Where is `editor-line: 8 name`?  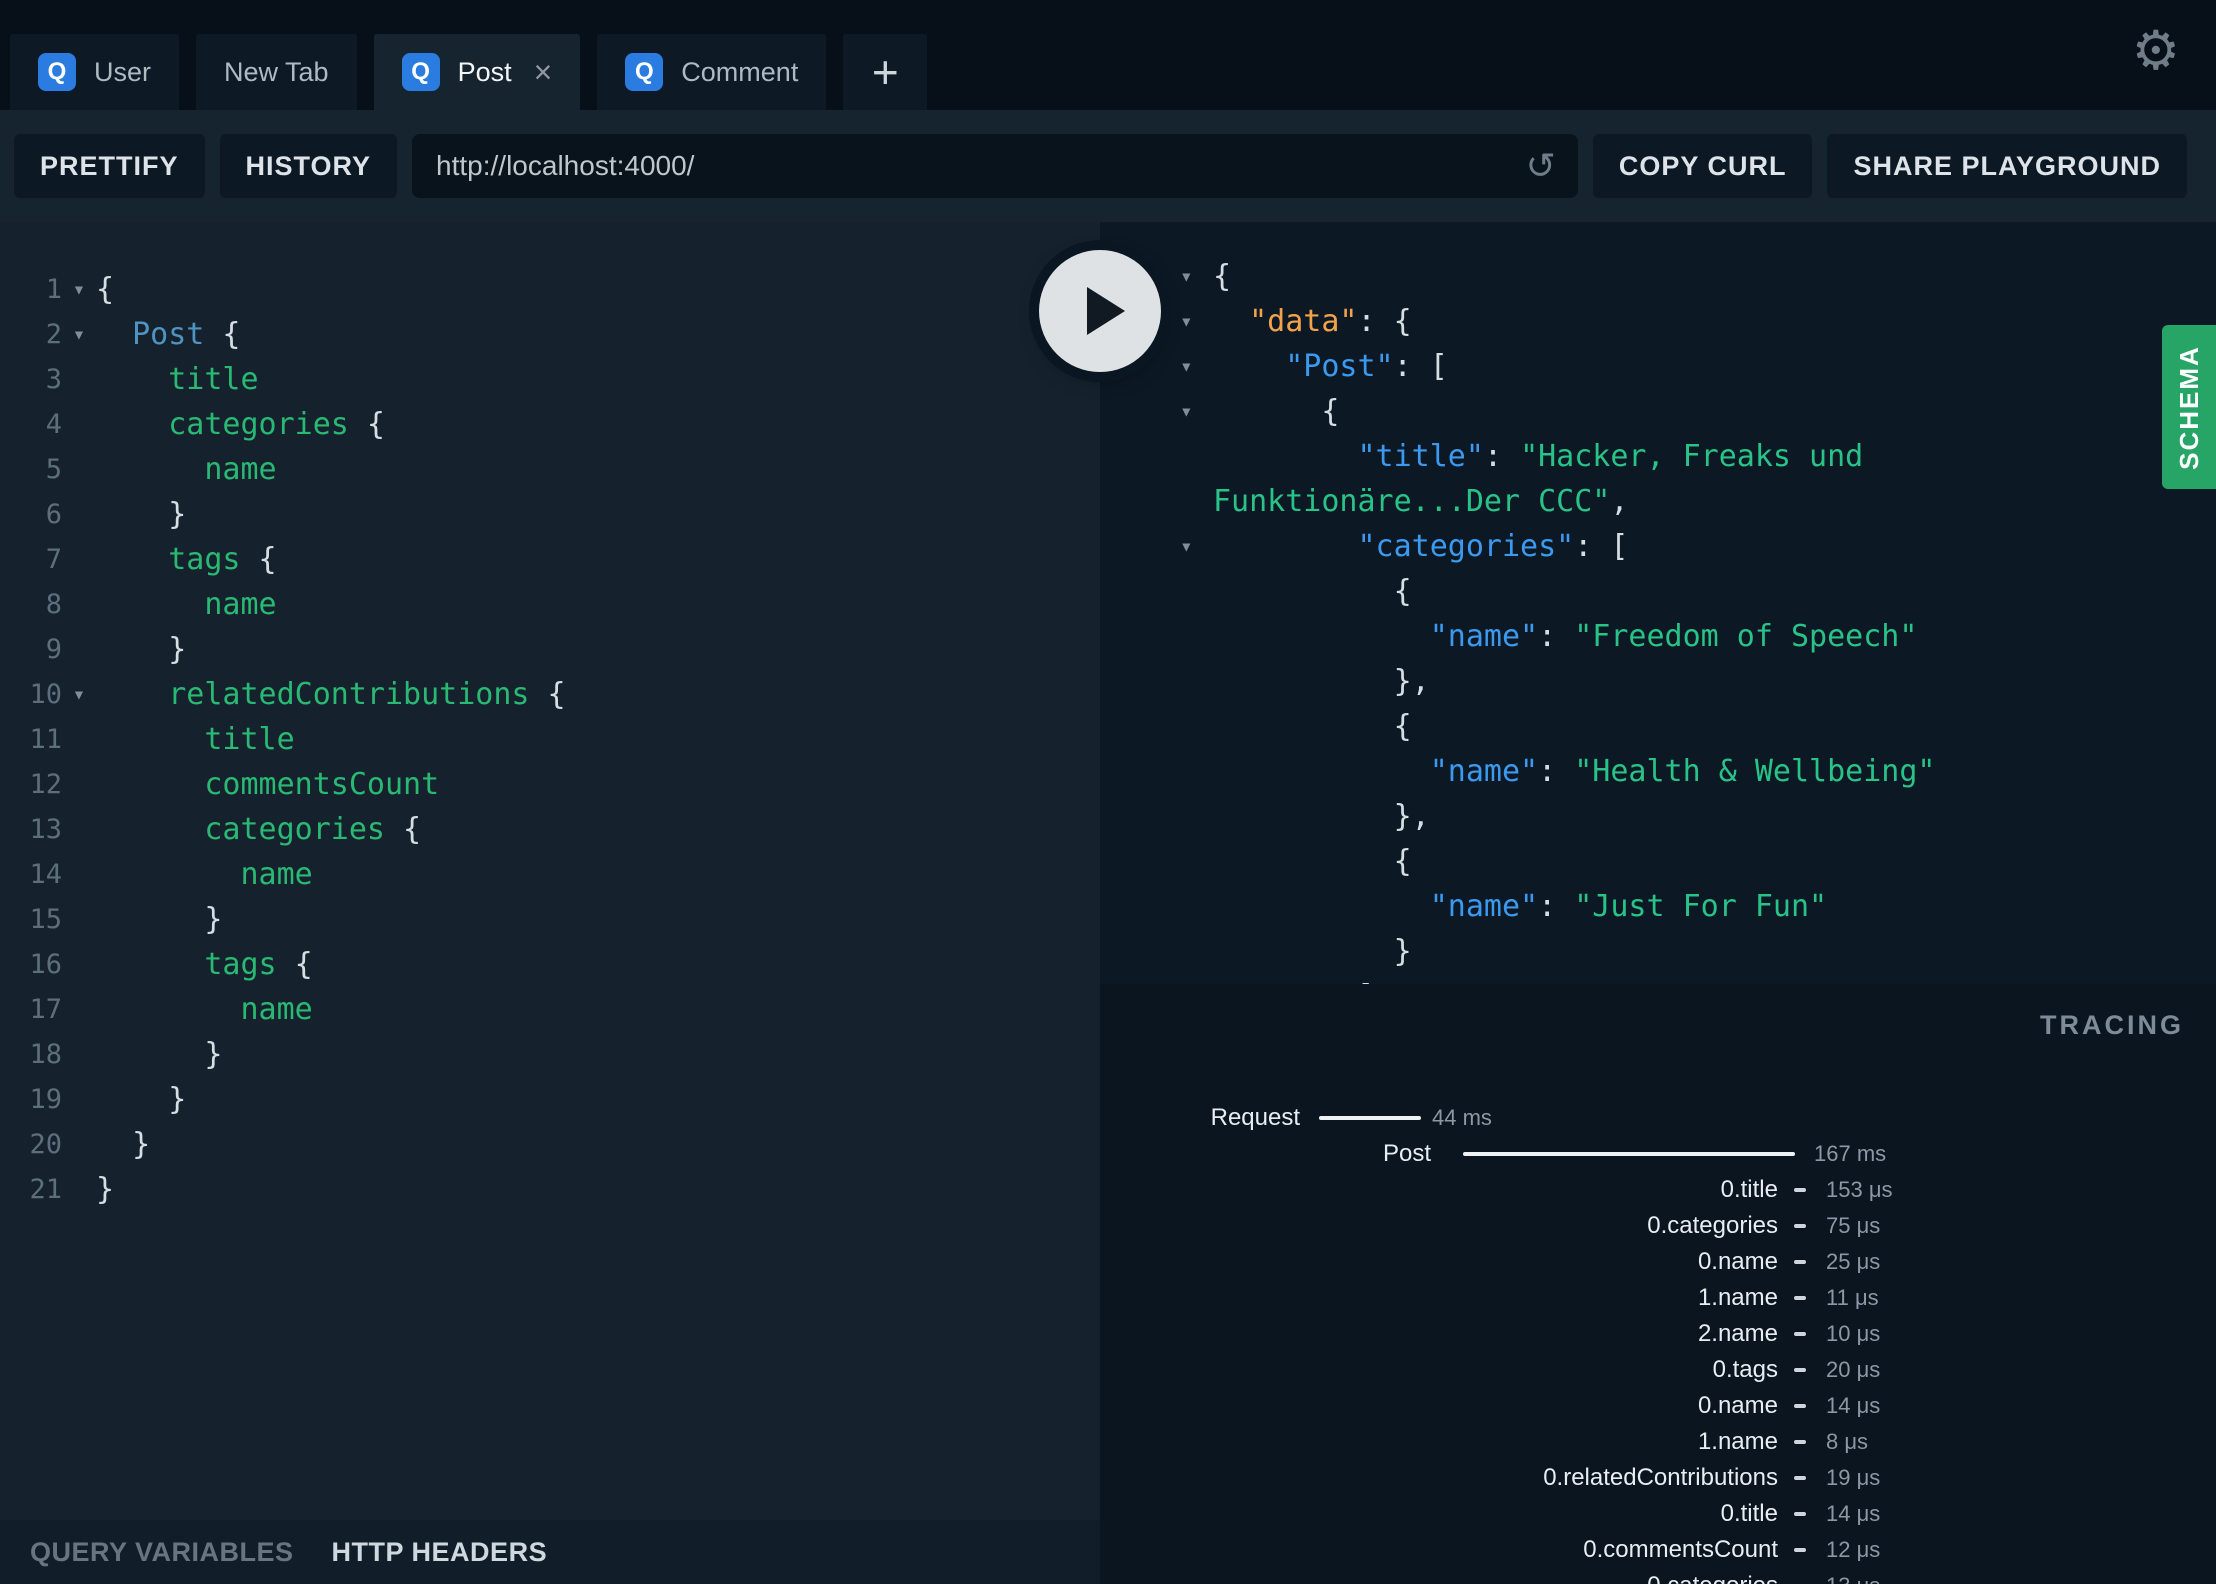
editor-line: 8 name is located at coordinates (550, 604).